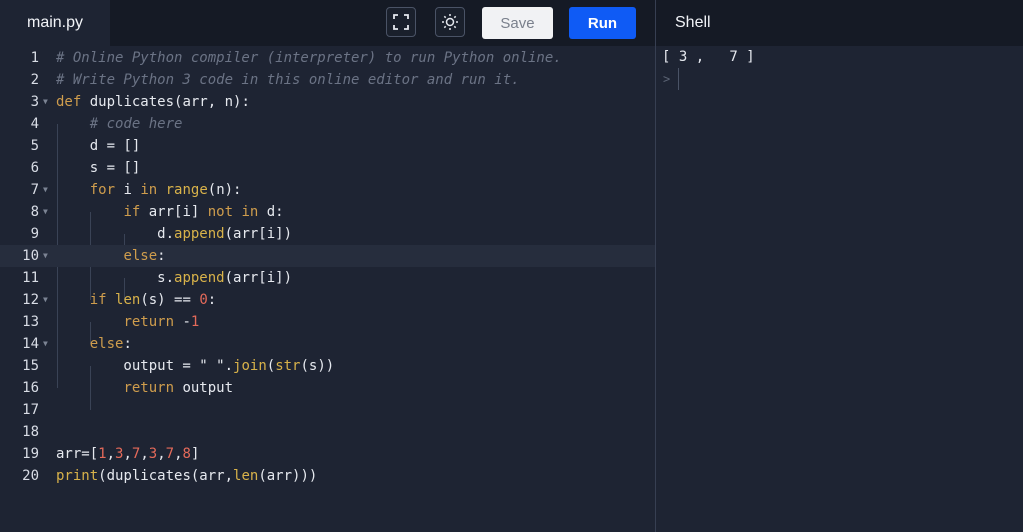 Image resolution: width=1023 pixels, height=532 pixels. I want to click on tab-shell: Shell, so click(693, 23).